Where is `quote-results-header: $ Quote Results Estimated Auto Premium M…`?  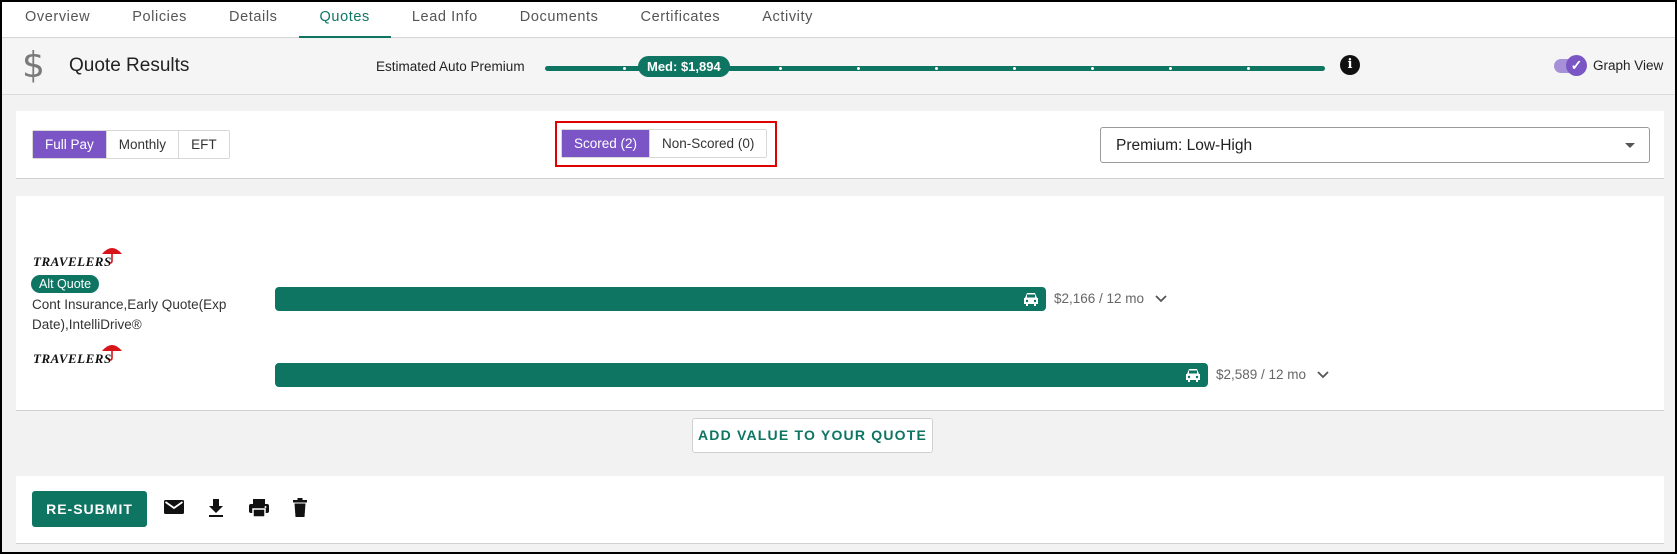 quote-results-header: $ Quote Results Estimated Auto Premium M… is located at coordinates (838, 67).